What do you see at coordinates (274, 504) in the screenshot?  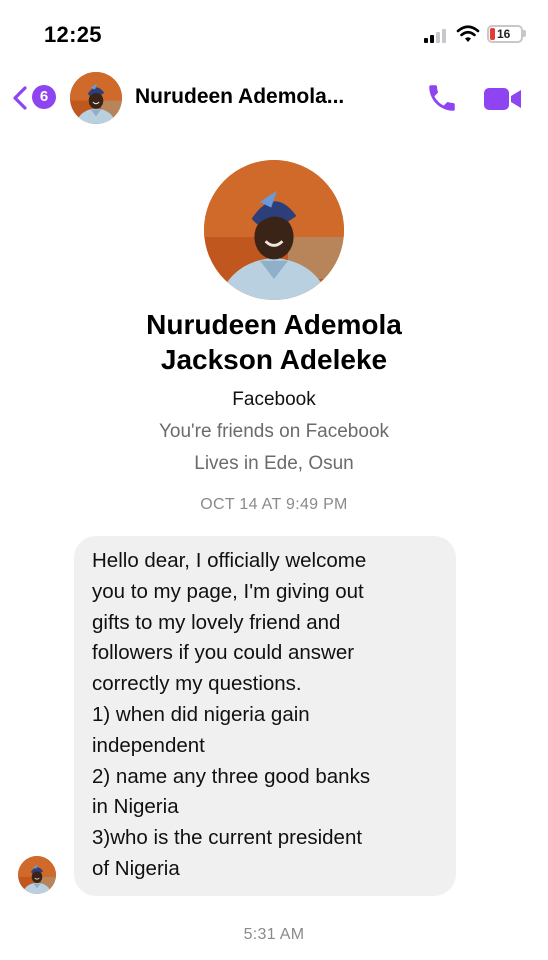 I see `message-timestamp: OCT 14 AT 9:49 PM` at bounding box center [274, 504].